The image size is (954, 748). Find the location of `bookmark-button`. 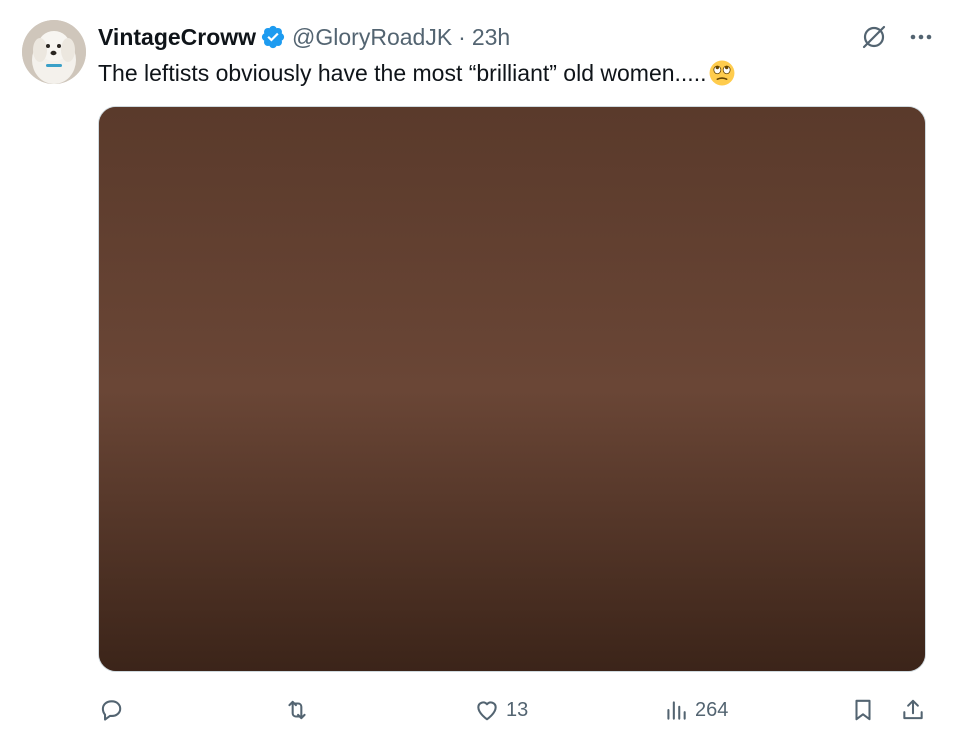

bookmark-button is located at coordinates (863, 710).